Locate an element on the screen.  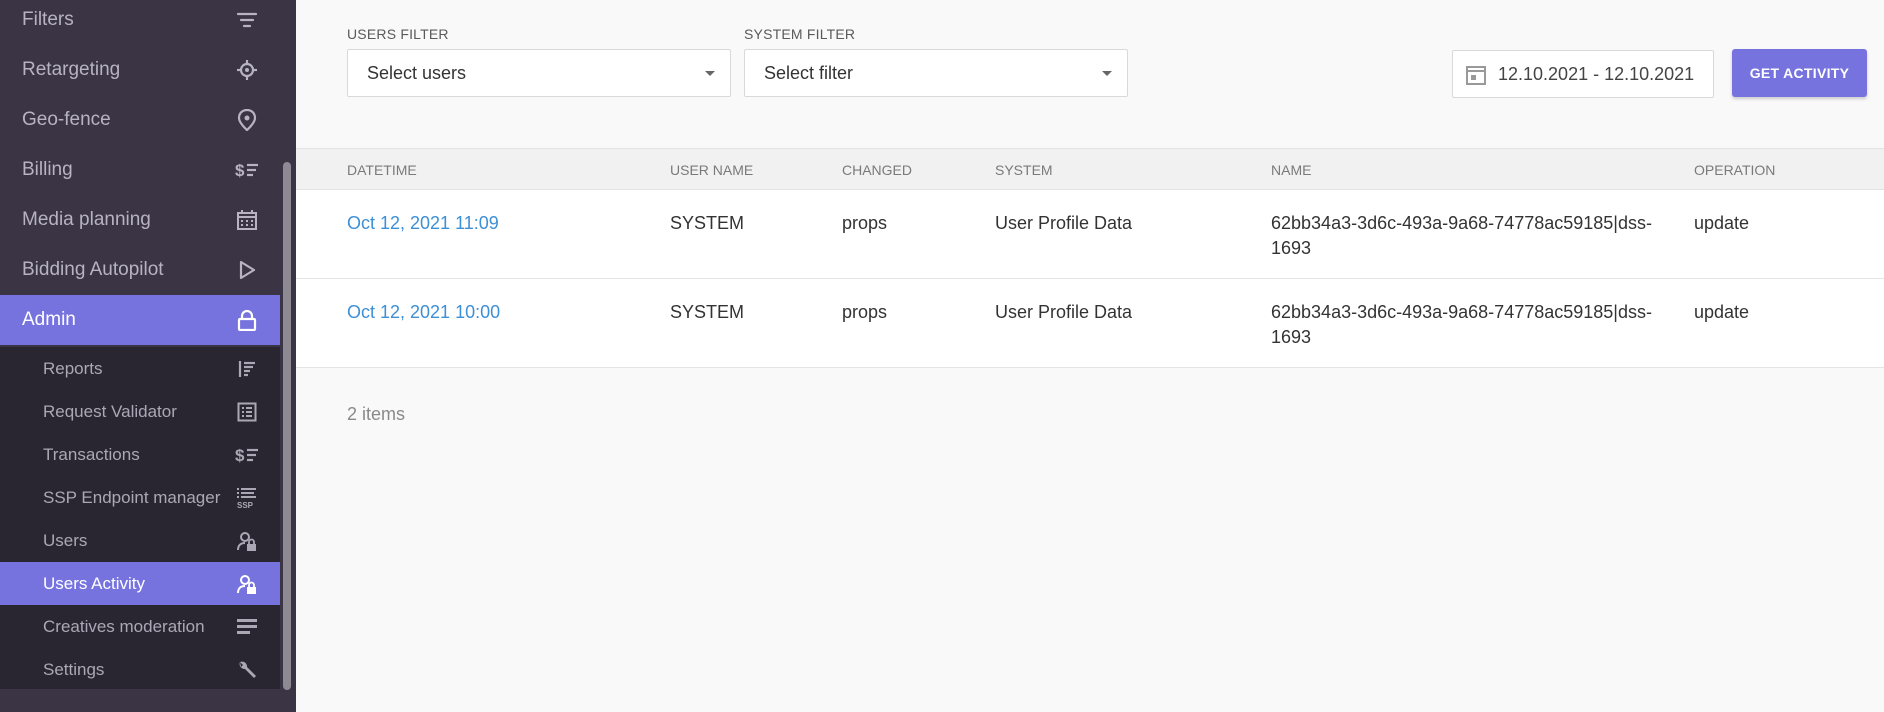
sidebar-subitem-label: Settings is located at coordinates (74, 669).